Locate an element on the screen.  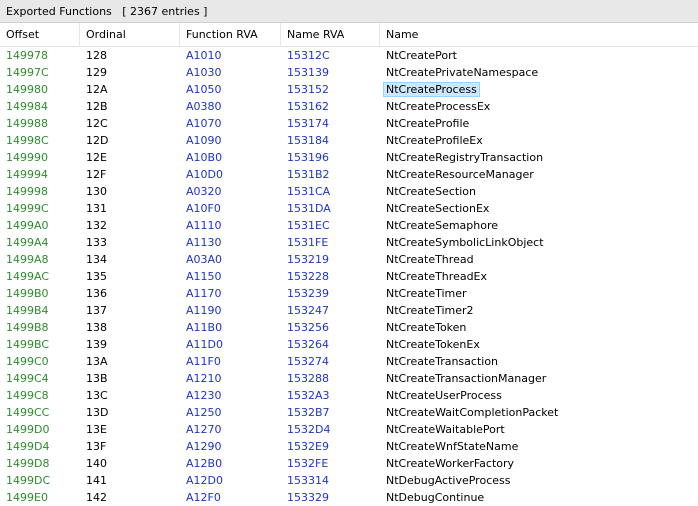
name-rva-cell: 153139 is located at coordinates (308, 72).